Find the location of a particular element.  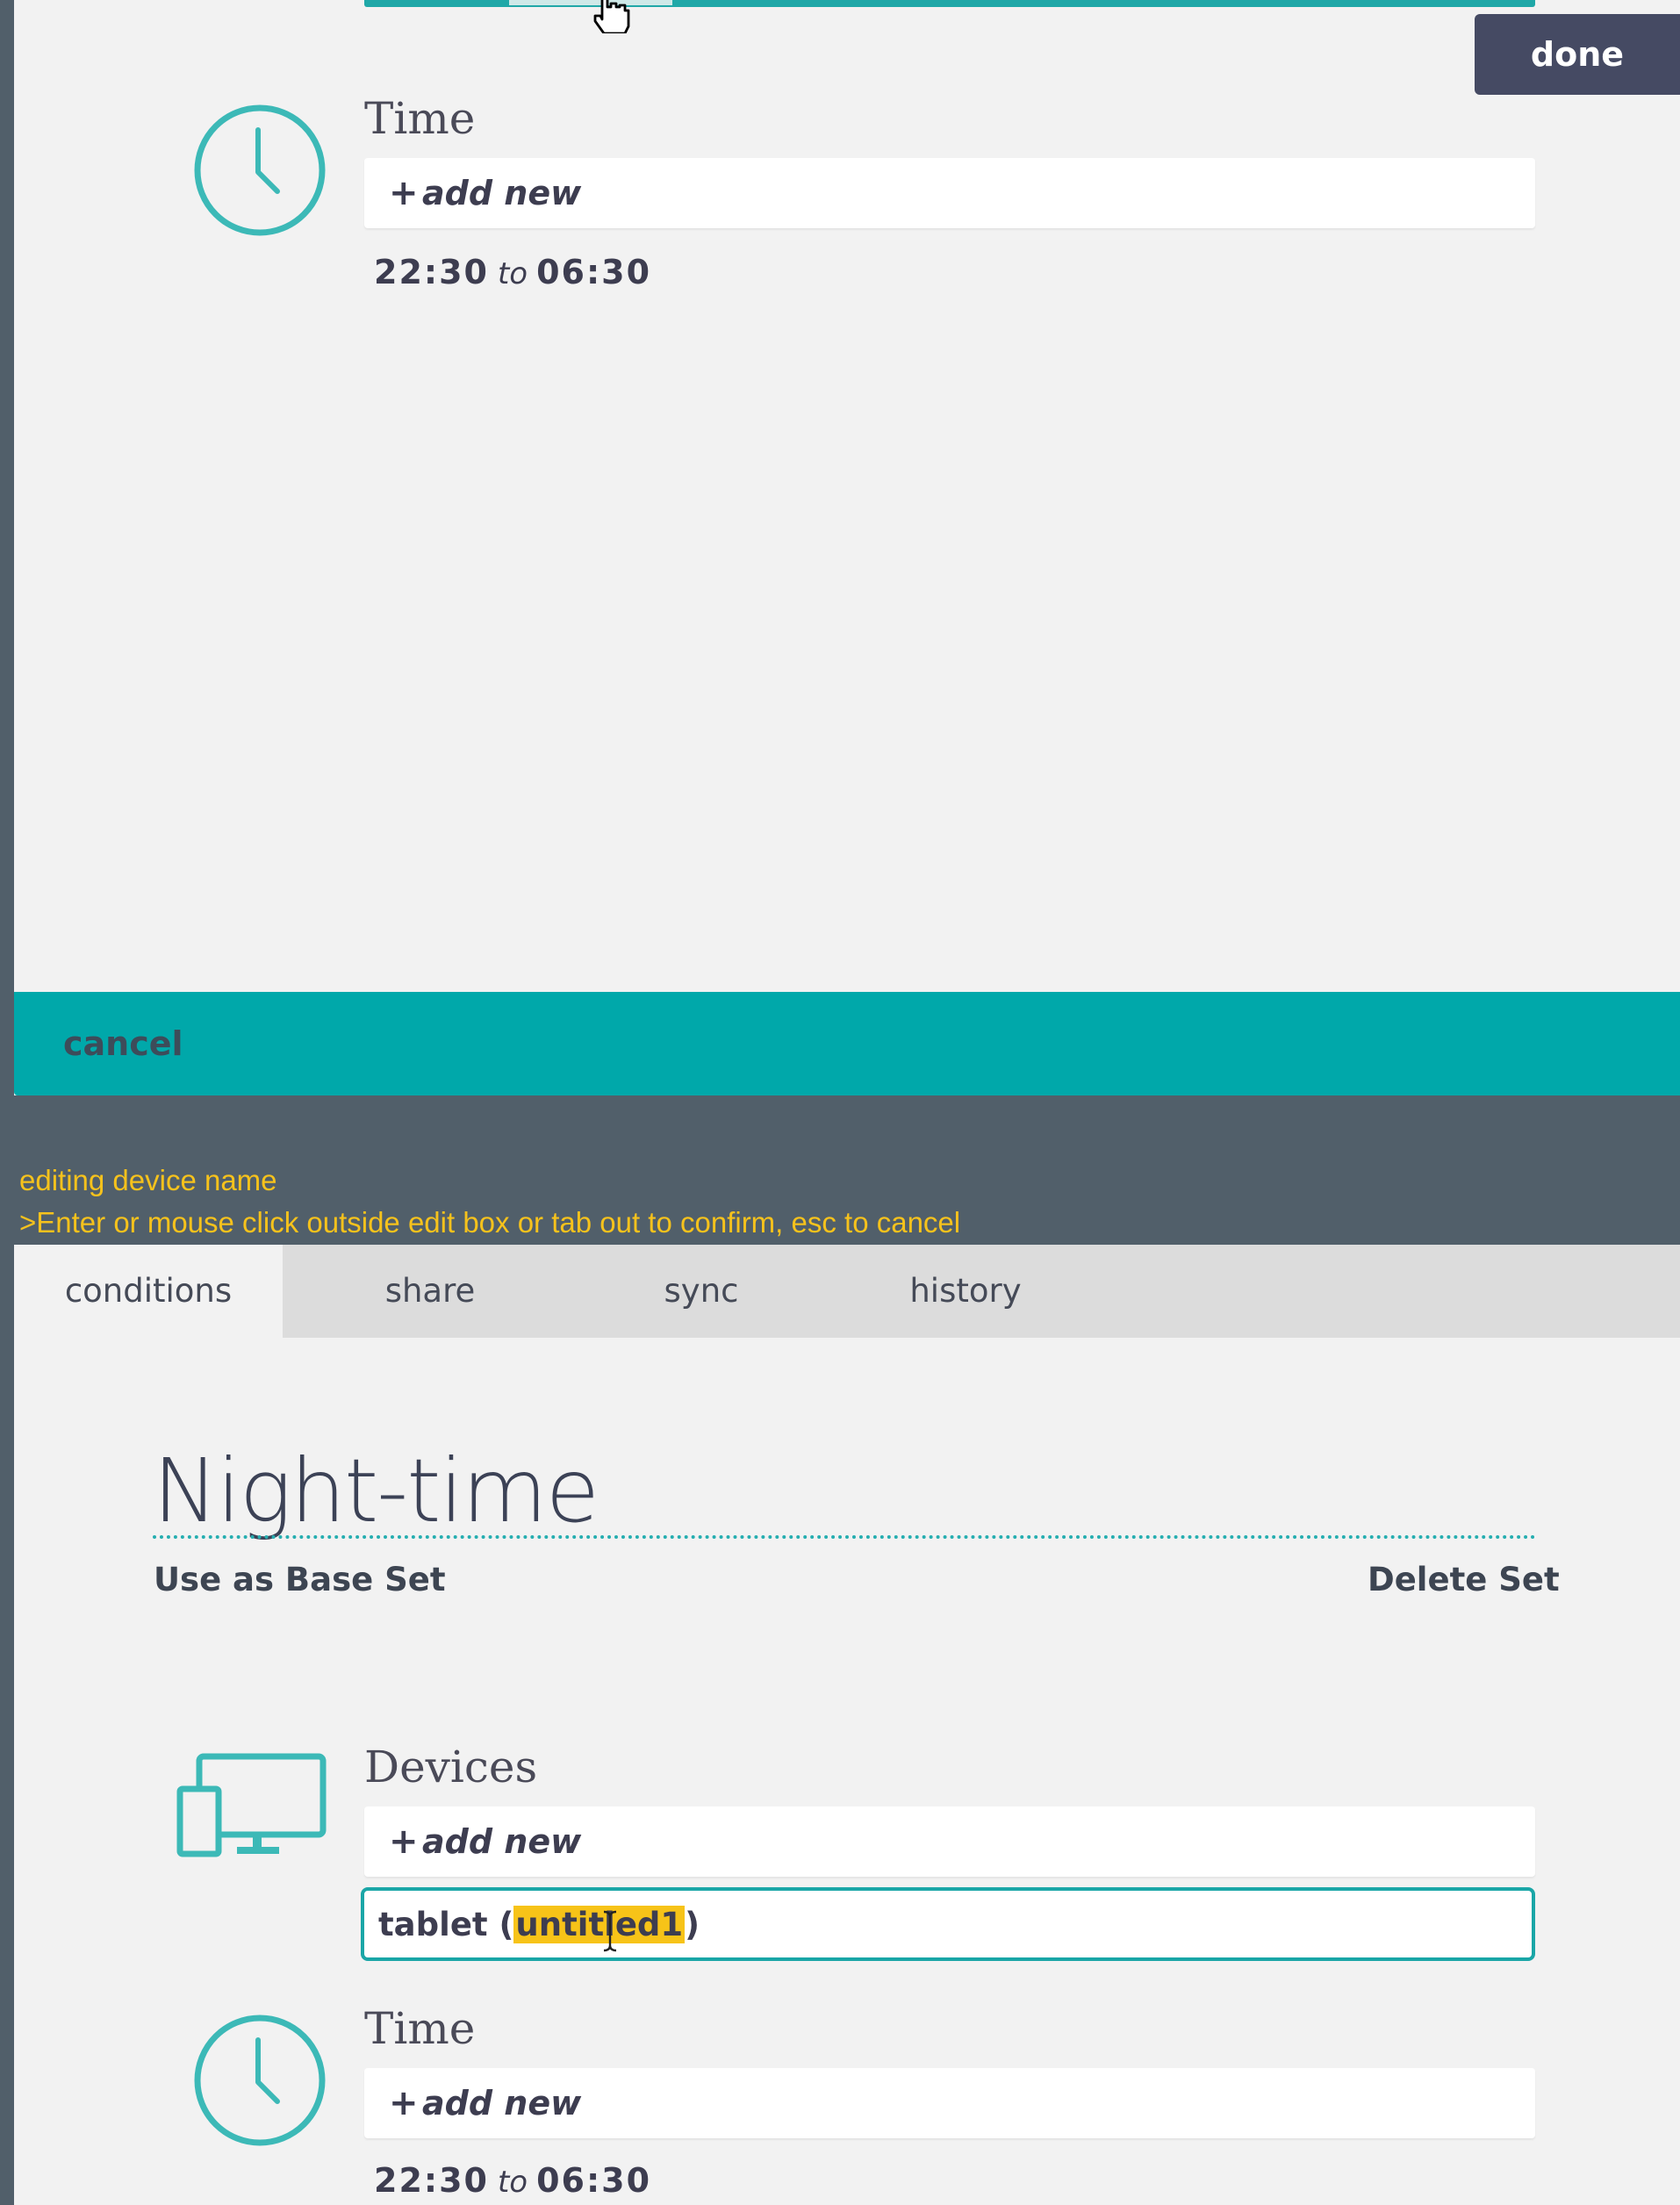

cancel-button: cancel is located at coordinates (123, 1043).